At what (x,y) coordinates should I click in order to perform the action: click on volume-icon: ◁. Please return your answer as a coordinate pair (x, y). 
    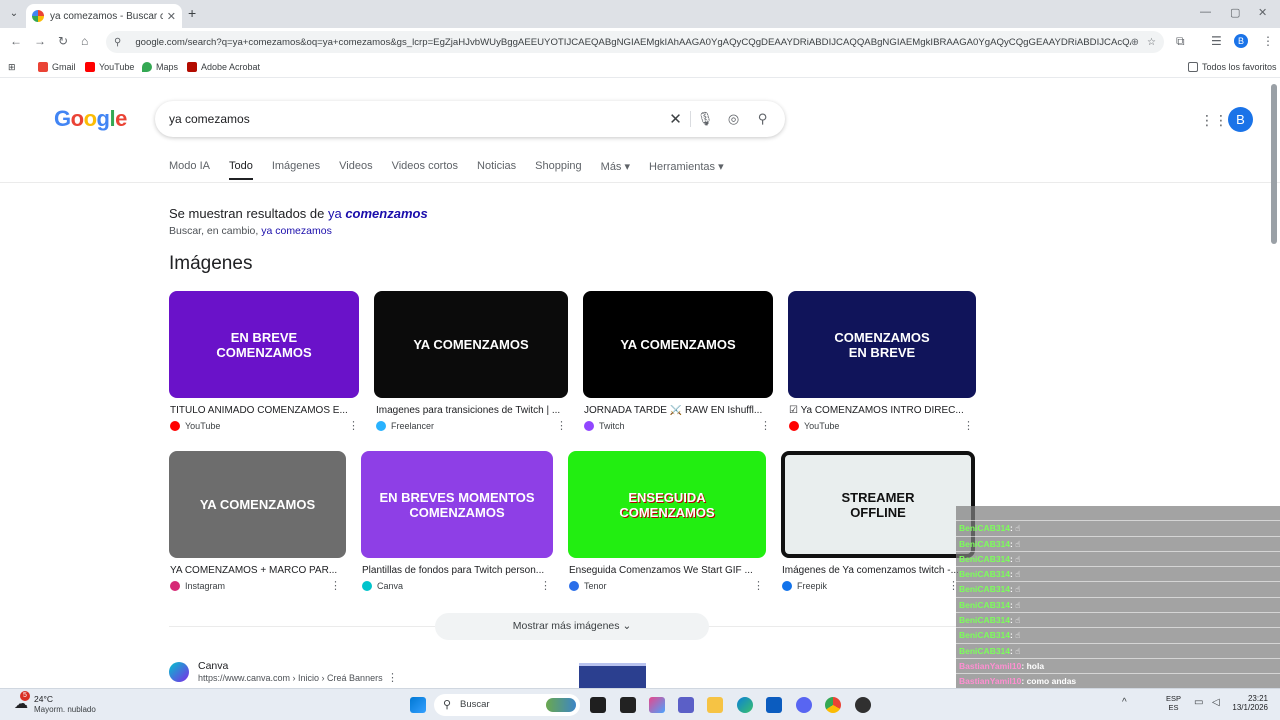
    Looking at the image, I should click on (1216, 702).